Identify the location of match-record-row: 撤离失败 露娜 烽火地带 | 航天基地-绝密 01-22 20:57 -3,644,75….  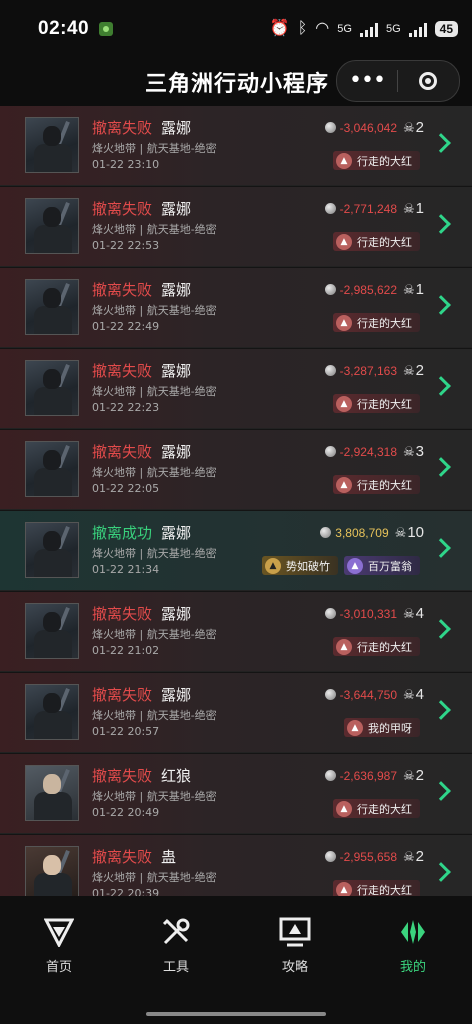
(236, 713).